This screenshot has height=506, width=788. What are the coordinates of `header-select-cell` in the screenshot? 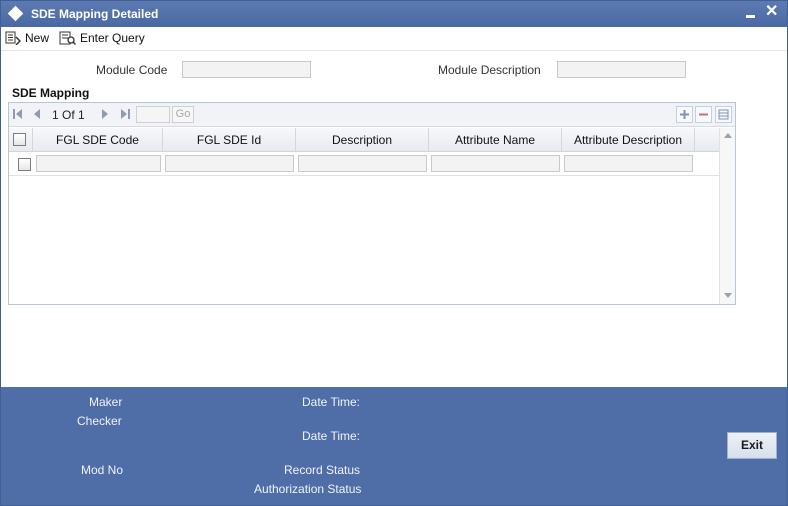 It's located at (21, 140).